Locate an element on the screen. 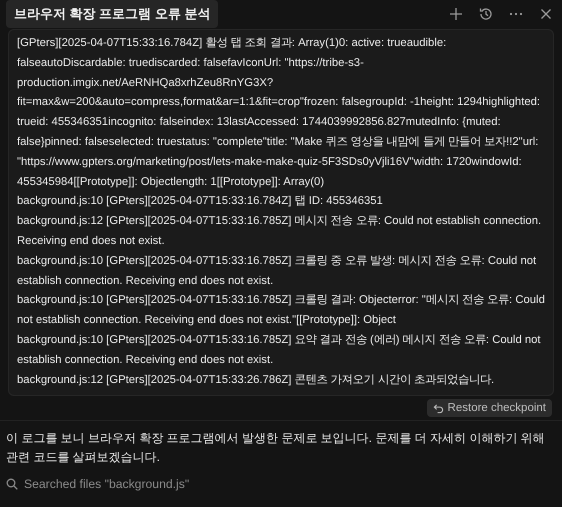 The width and height of the screenshot is (562, 507). log-entry: background.js:12 [GPters][2025-04-07T15:33:26.786Z] 콘텐츠 가져오기 시간이 초과되었습니다. is located at coordinates (256, 380).